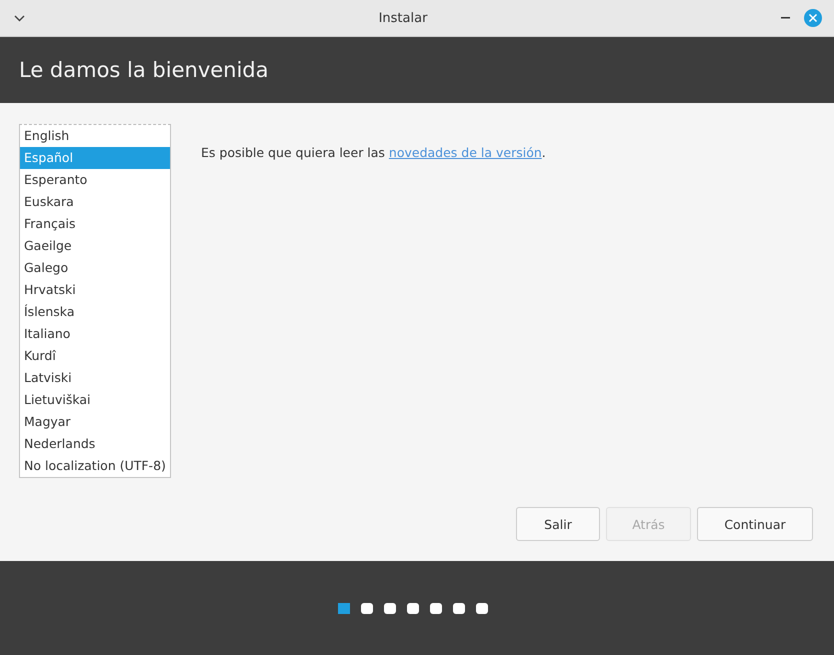  What do you see at coordinates (95, 378) in the screenshot?
I see `language-item: Latviski` at bounding box center [95, 378].